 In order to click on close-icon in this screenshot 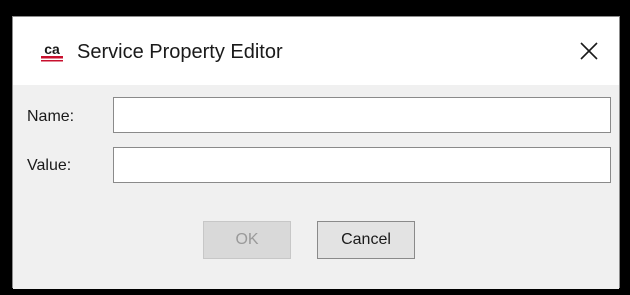, I will do `click(589, 51)`.